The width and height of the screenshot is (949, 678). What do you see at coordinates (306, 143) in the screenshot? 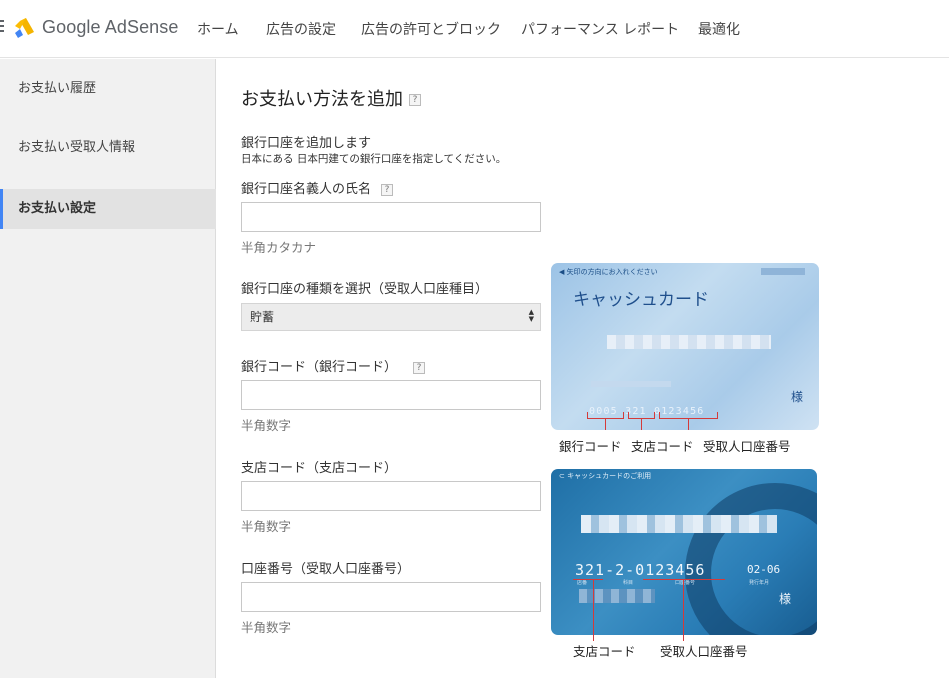
I see `section-heading: 銀行口座を追加します` at bounding box center [306, 143].